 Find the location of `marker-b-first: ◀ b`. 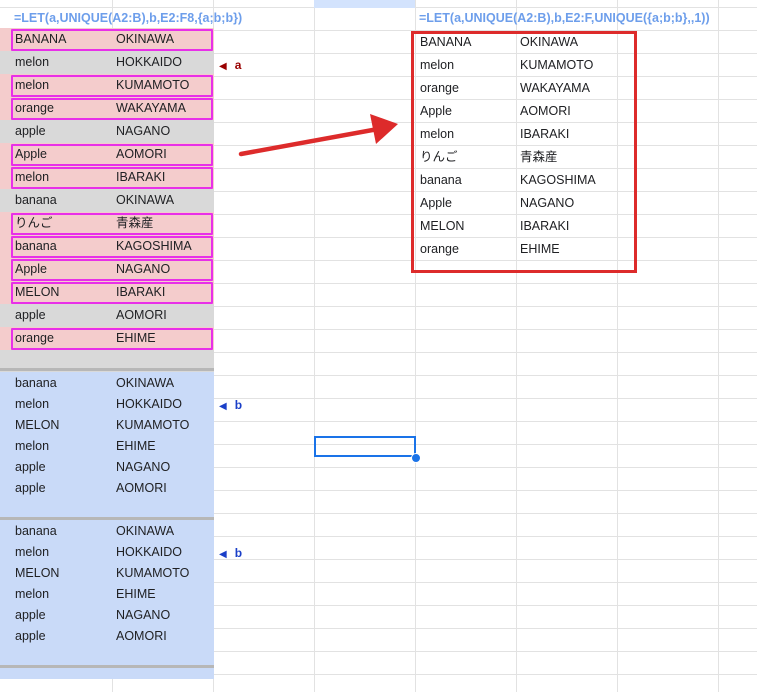

marker-b-first: ◀ b is located at coordinates (230, 406).